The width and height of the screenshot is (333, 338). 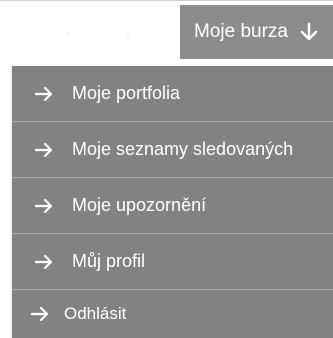 What do you see at coordinates (241, 31) in the screenshot?
I see `menu-button-label: Moje burza` at bounding box center [241, 31].